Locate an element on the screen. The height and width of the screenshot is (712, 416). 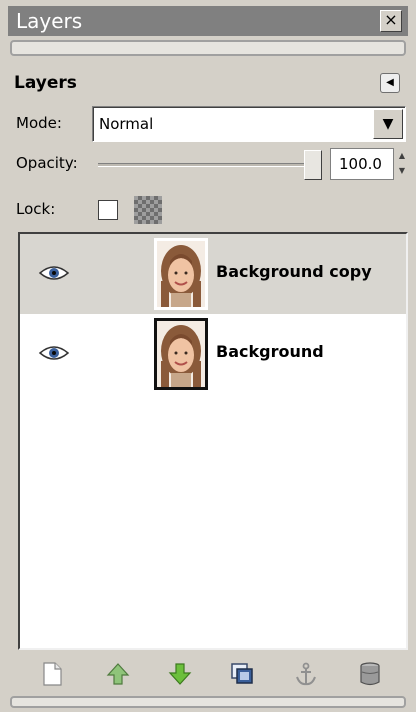
window-titlebar: Layers × is located at coordinates (208, 21).